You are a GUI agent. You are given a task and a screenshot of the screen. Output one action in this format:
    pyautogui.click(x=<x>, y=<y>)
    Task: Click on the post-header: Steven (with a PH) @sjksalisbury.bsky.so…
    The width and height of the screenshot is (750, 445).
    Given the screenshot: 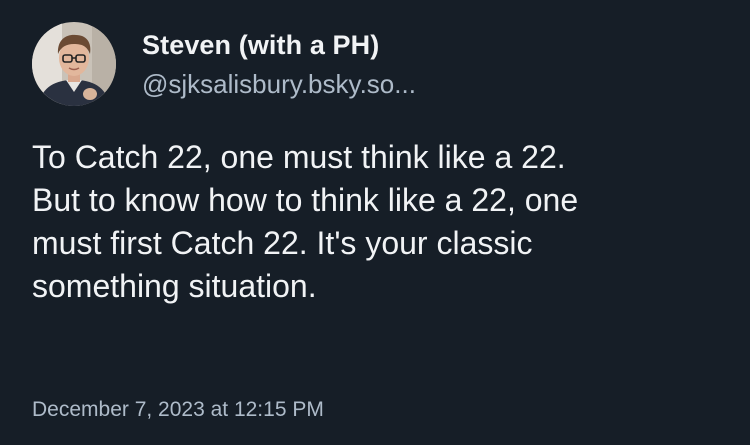 What is the action you would take?
    pyautogui.click(x=224, y=64)
    